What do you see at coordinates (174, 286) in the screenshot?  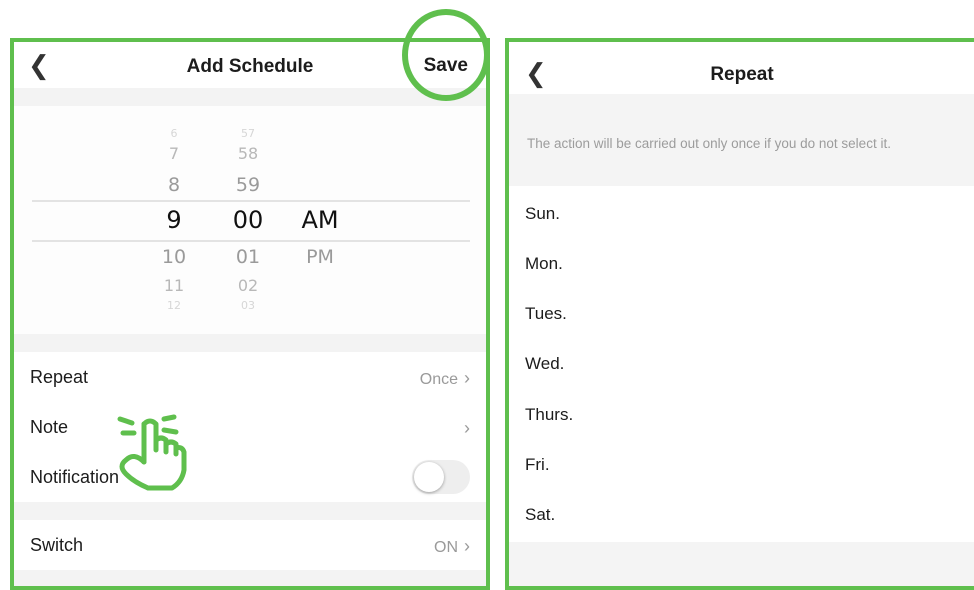 I see `picker-hour-option: 11` at bounding box center [174, 286].